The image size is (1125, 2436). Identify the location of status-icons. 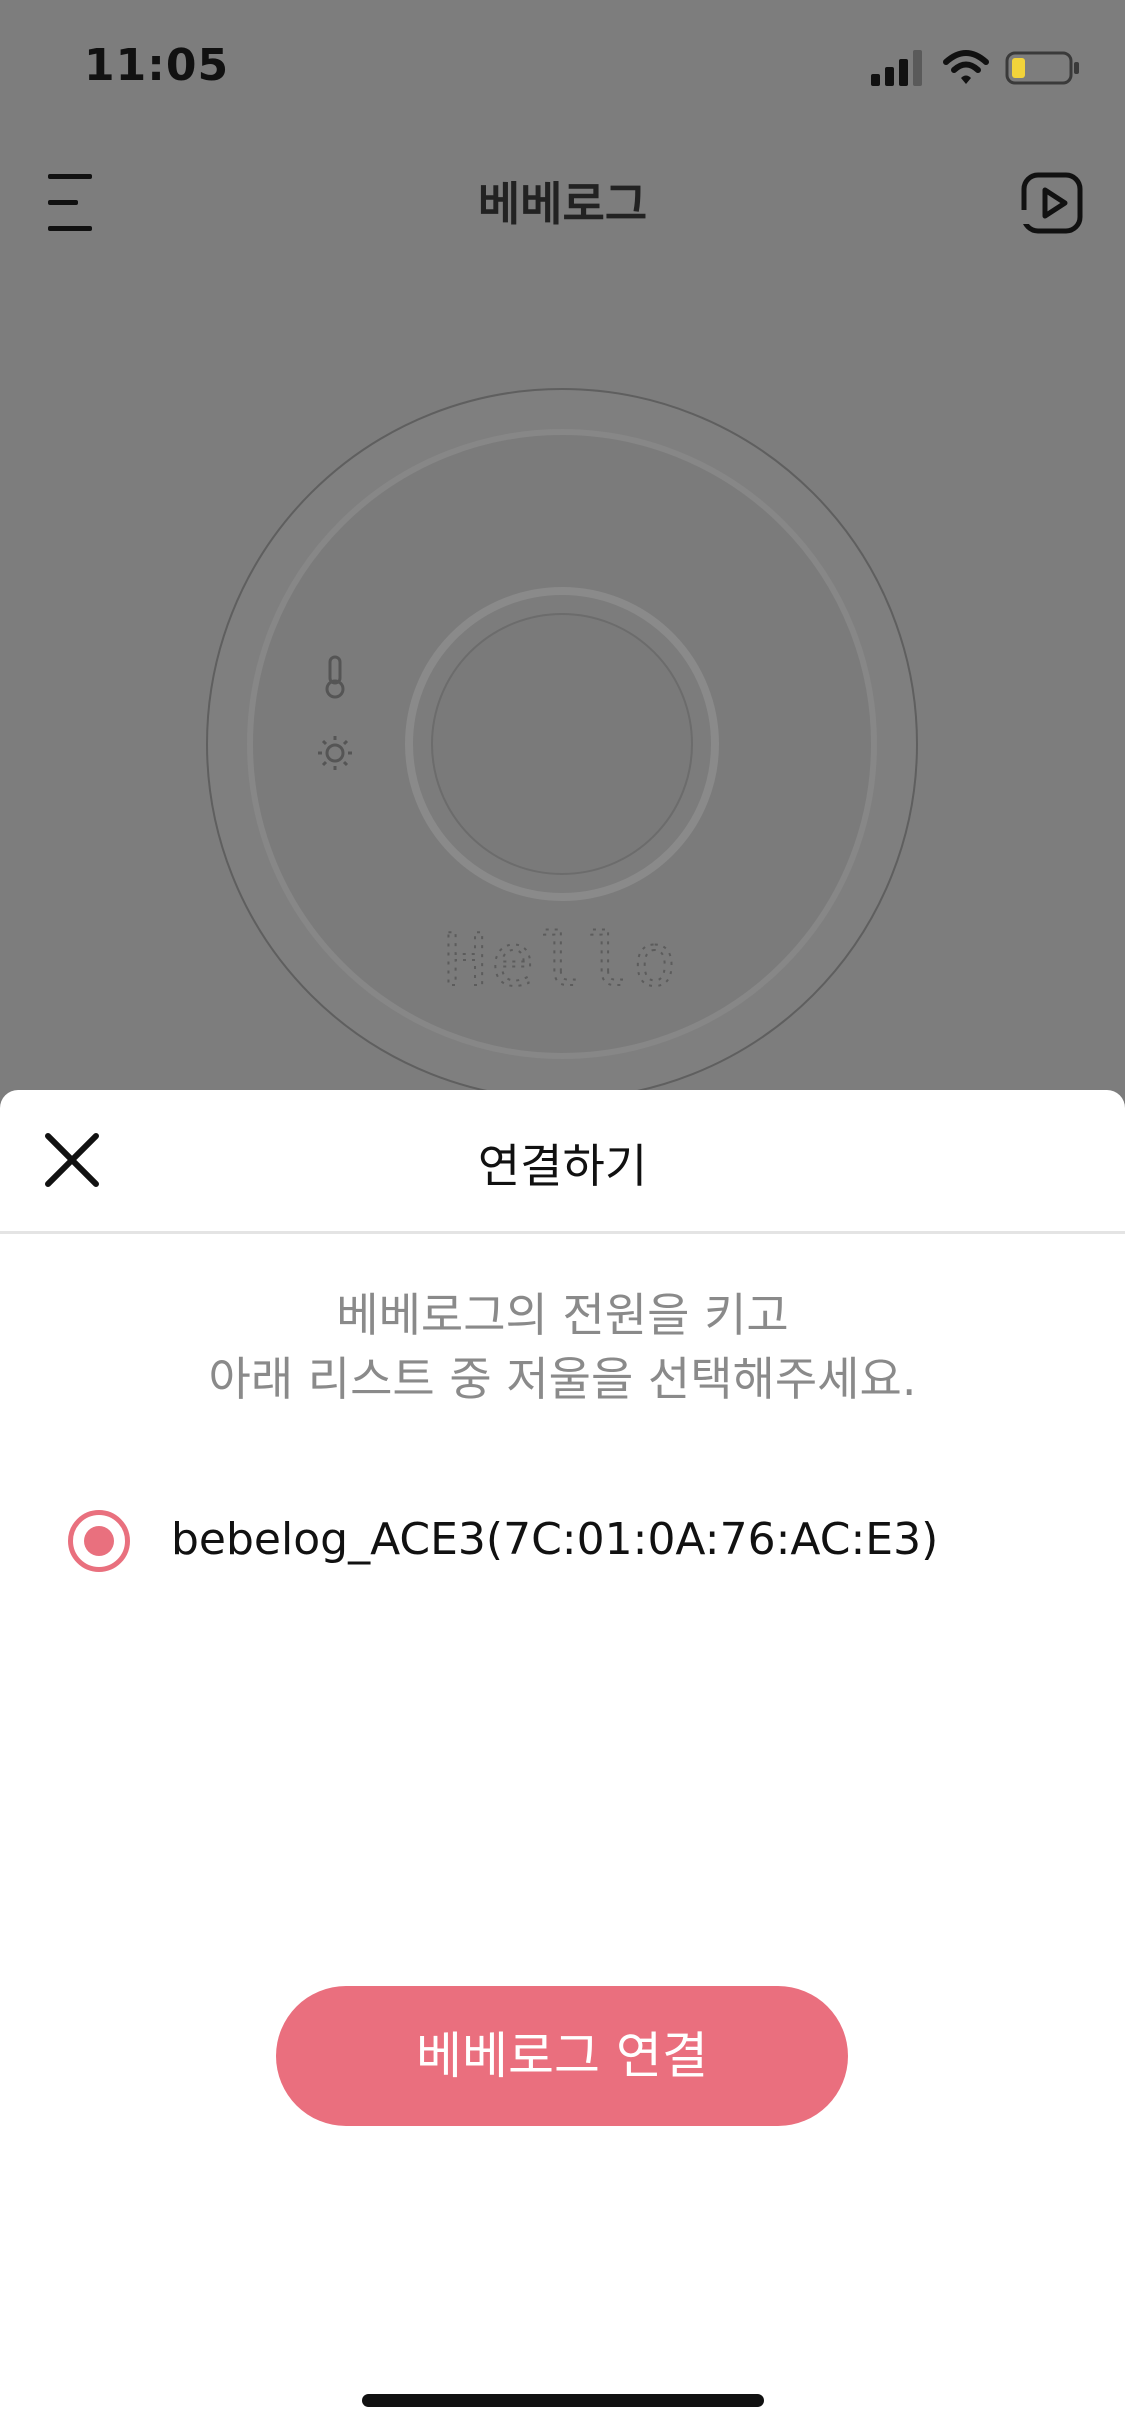
(976, 70).